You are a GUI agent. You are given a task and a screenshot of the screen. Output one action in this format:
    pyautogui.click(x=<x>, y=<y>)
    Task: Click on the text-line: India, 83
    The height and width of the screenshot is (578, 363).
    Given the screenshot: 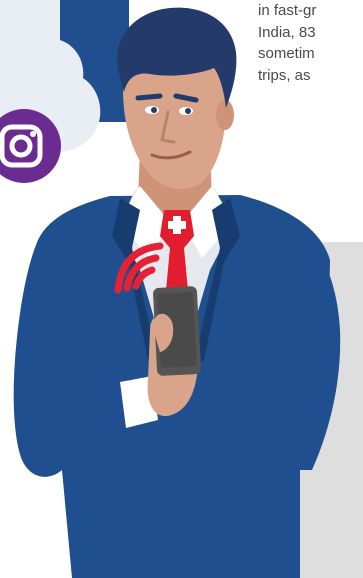 What is the action you would take?
    pyautogui.click(x=287, y=32)
    